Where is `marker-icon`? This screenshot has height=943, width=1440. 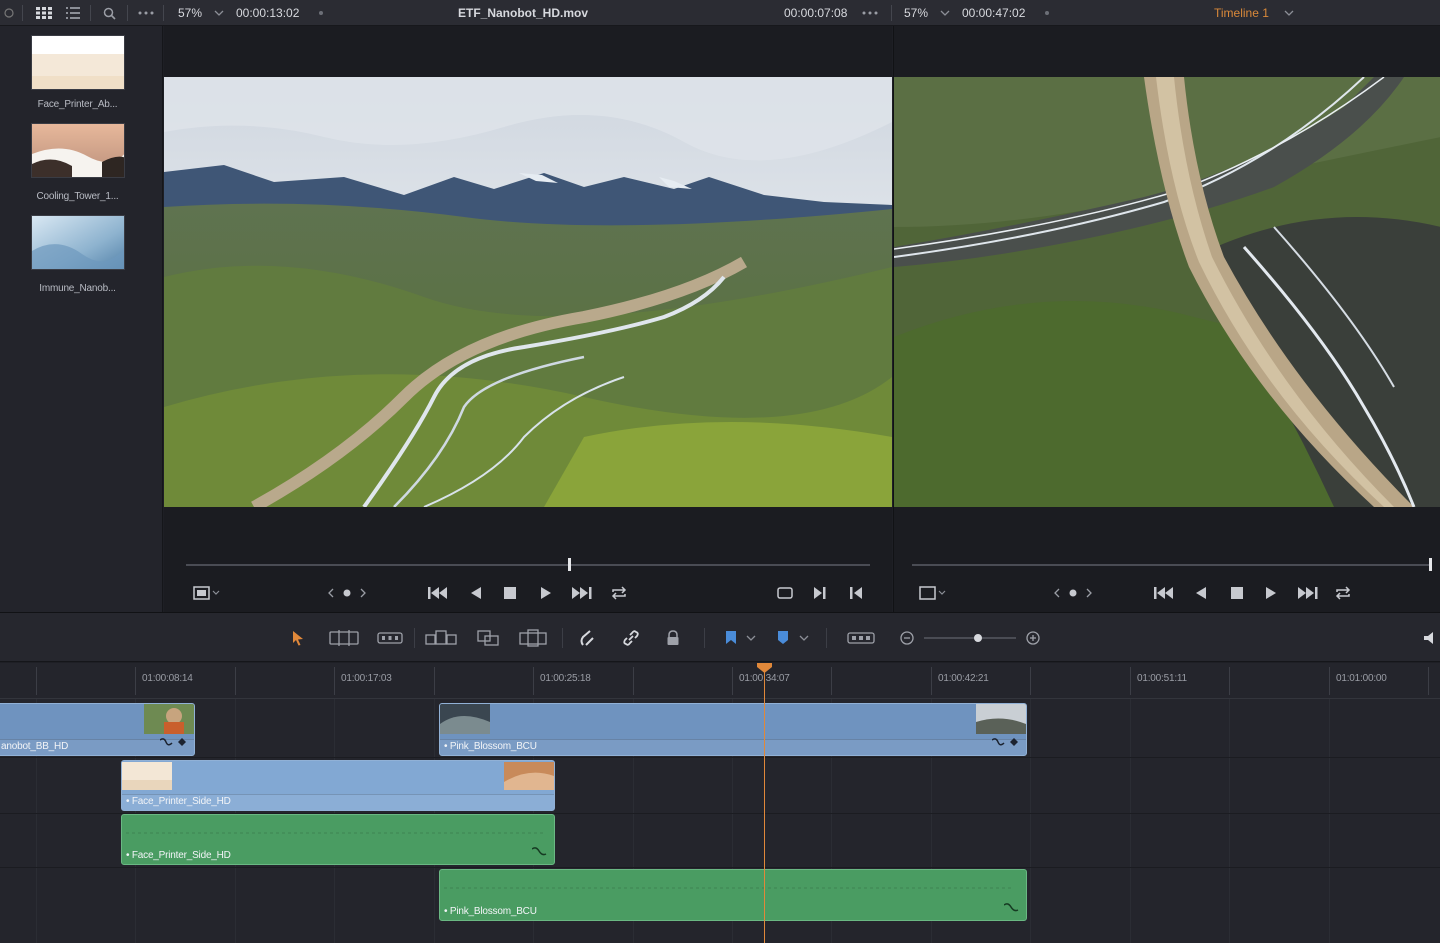
marker-icon is located at coordinates (783, 638).